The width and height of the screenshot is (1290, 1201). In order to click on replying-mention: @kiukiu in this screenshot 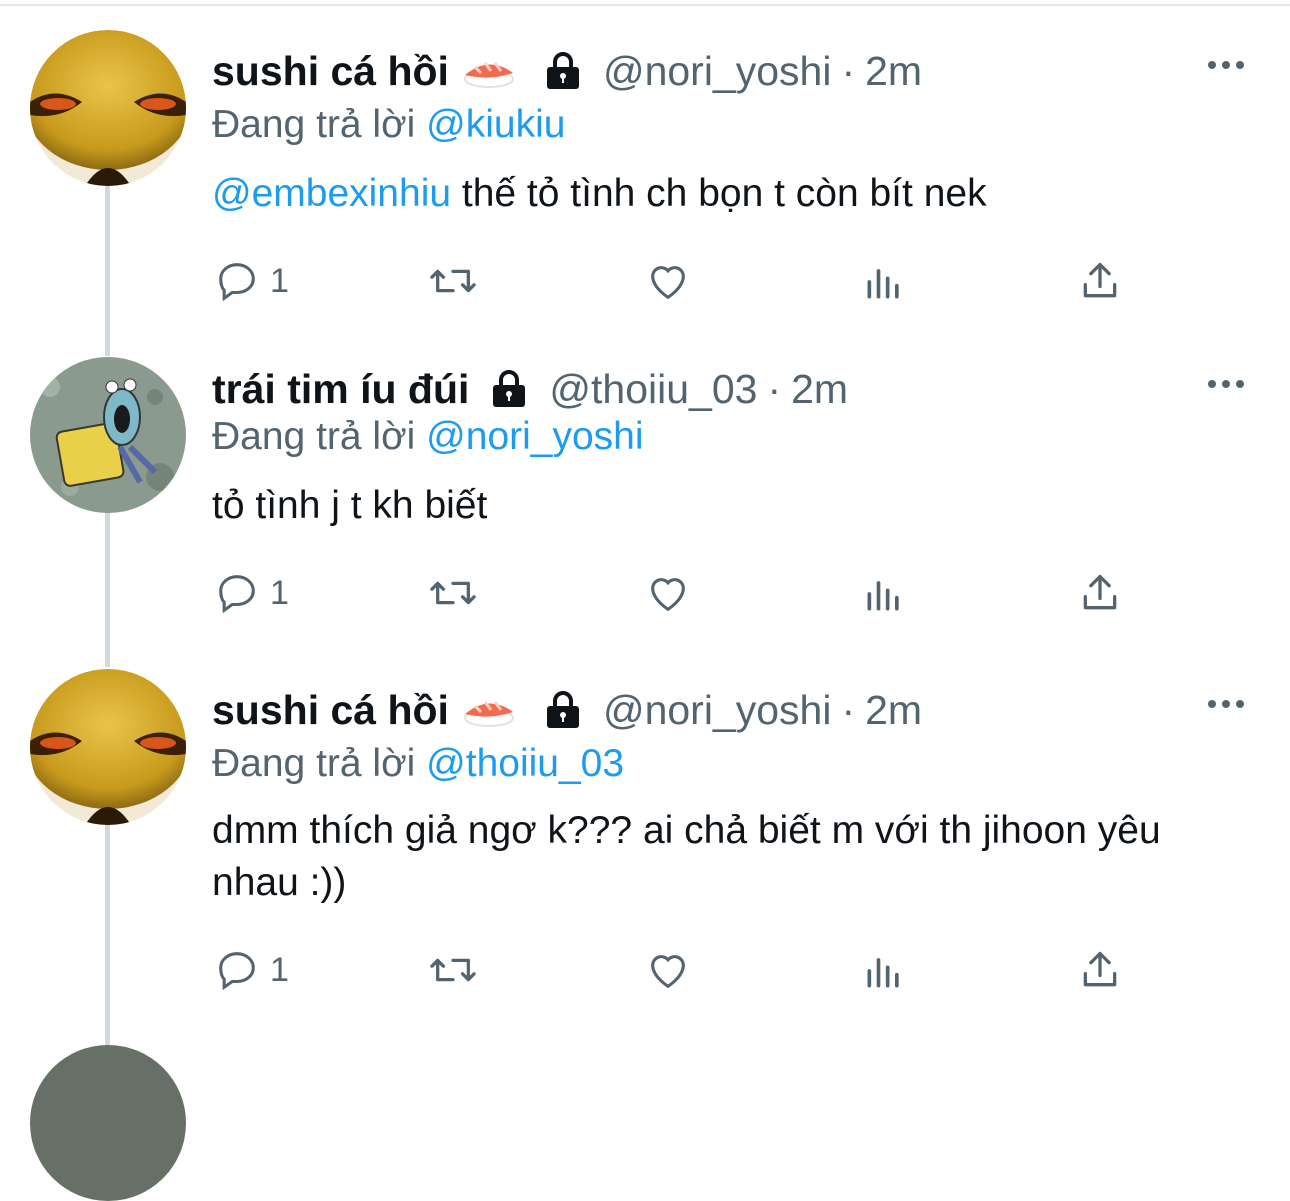, I will do `click(495, 124)`.